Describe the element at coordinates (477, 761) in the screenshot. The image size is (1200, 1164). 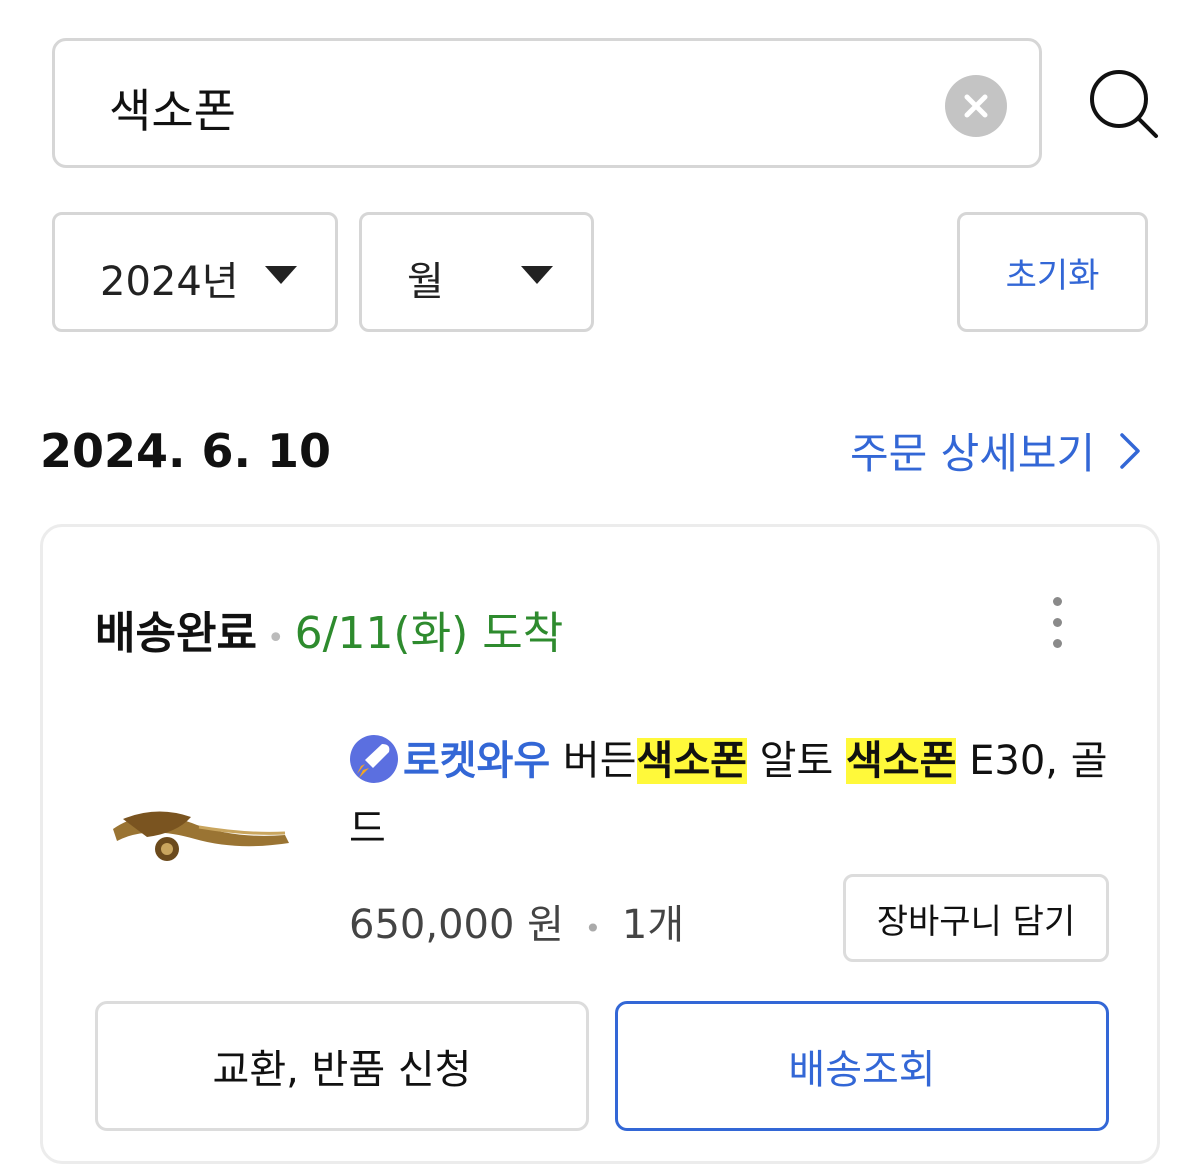
I see `rocket-badge: 로켓와우` at that location.